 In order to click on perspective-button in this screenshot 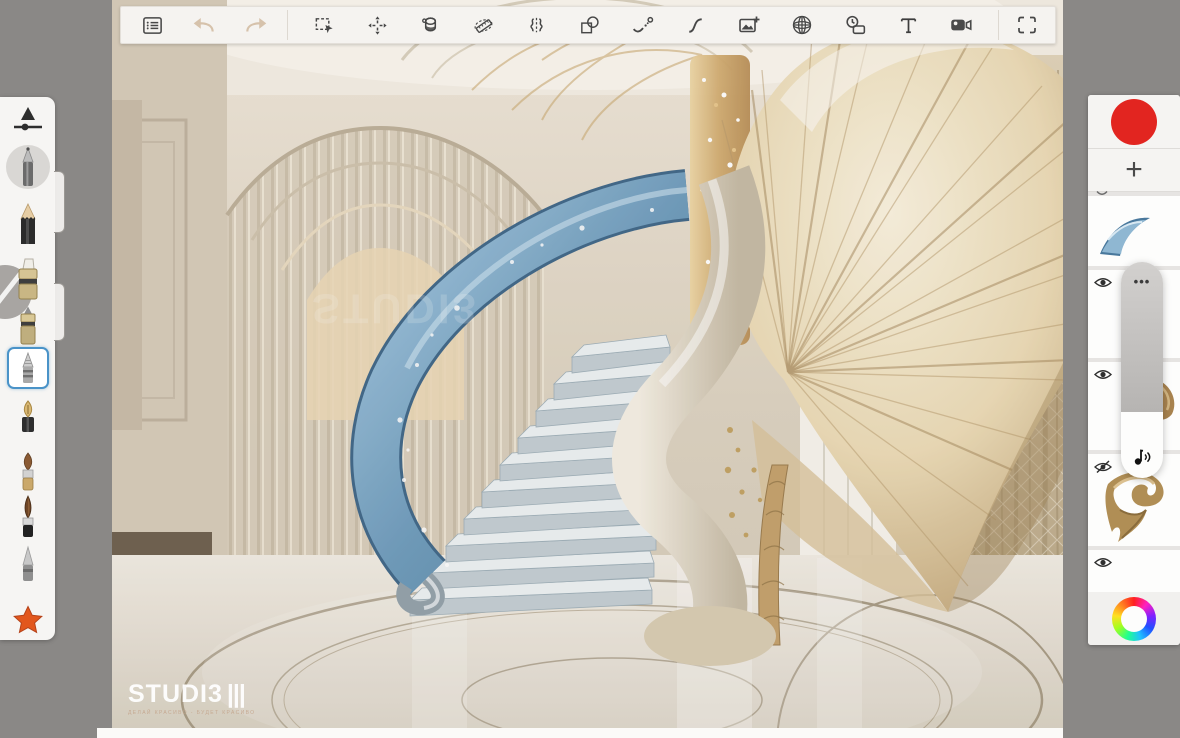, I will do `click(802, 25)`.